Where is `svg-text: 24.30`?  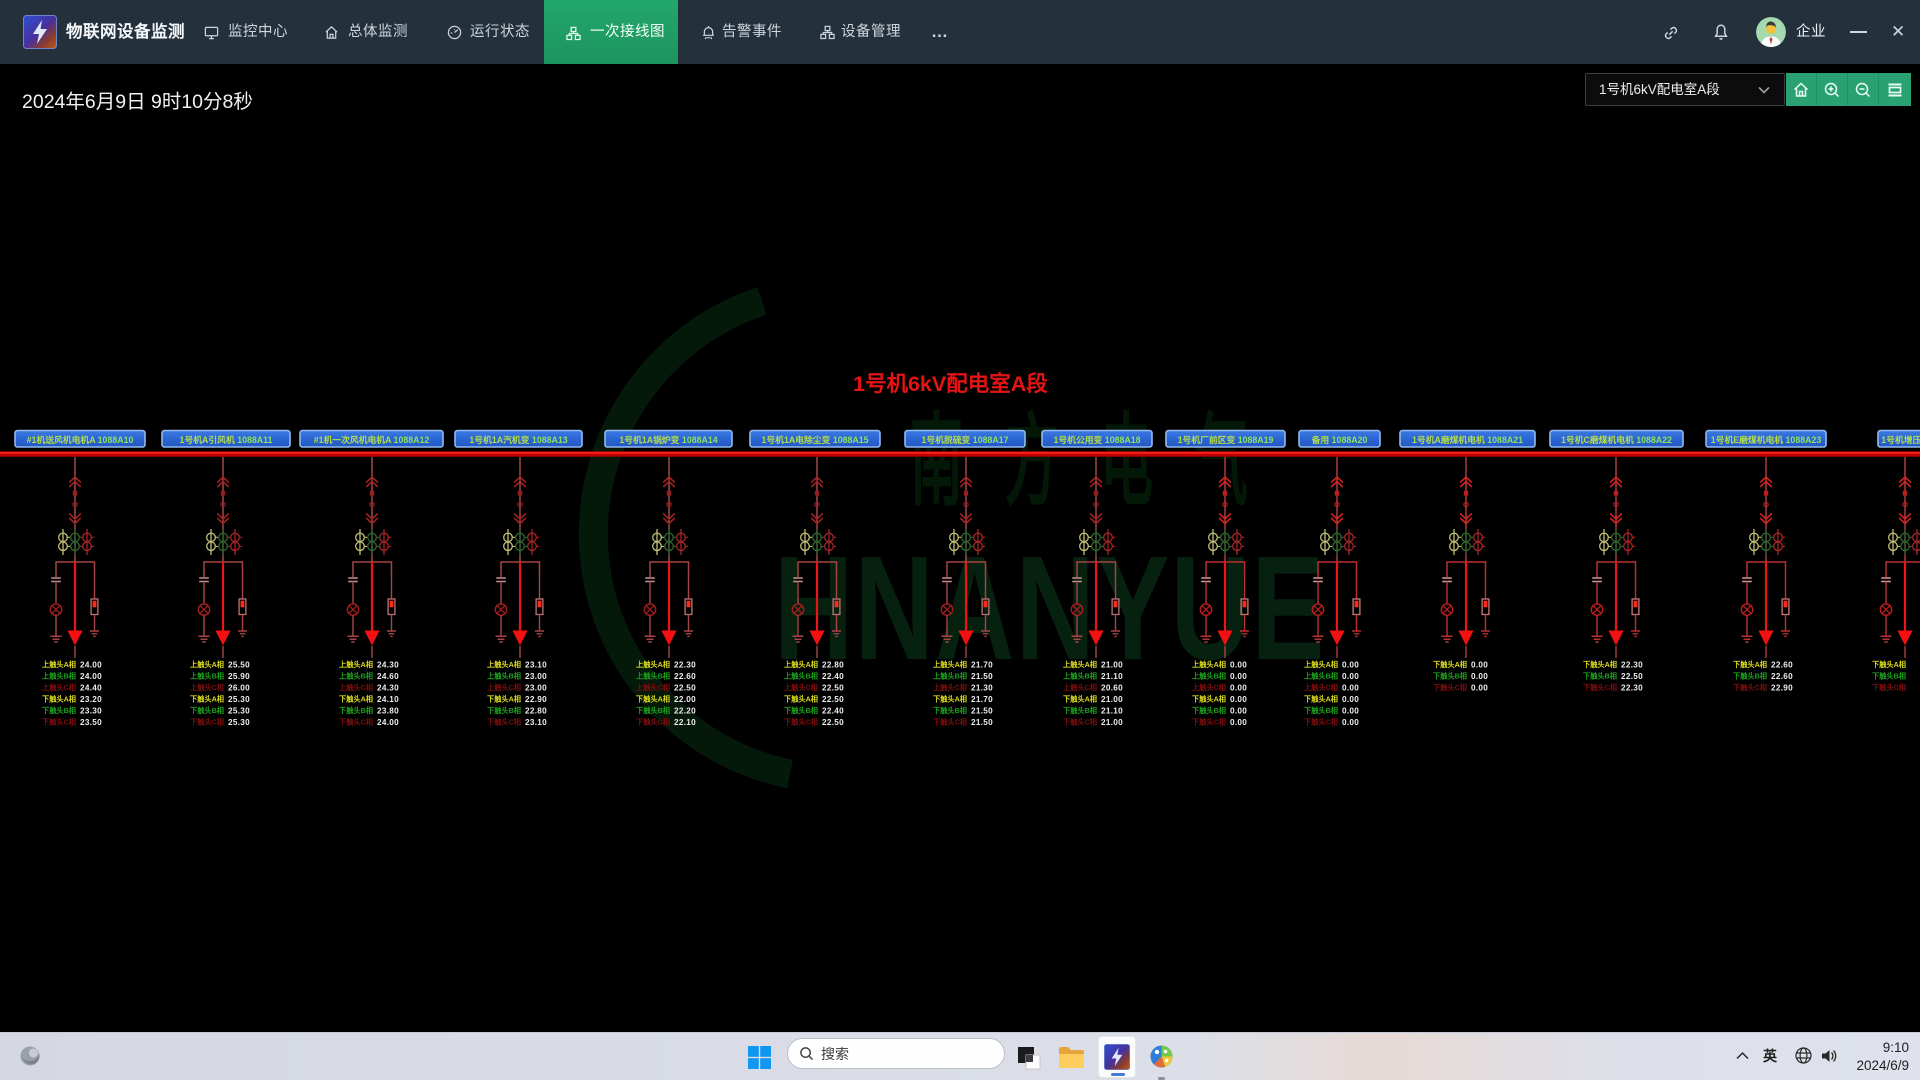 svg-text: 24.30 is located at coordinates (388, 687).